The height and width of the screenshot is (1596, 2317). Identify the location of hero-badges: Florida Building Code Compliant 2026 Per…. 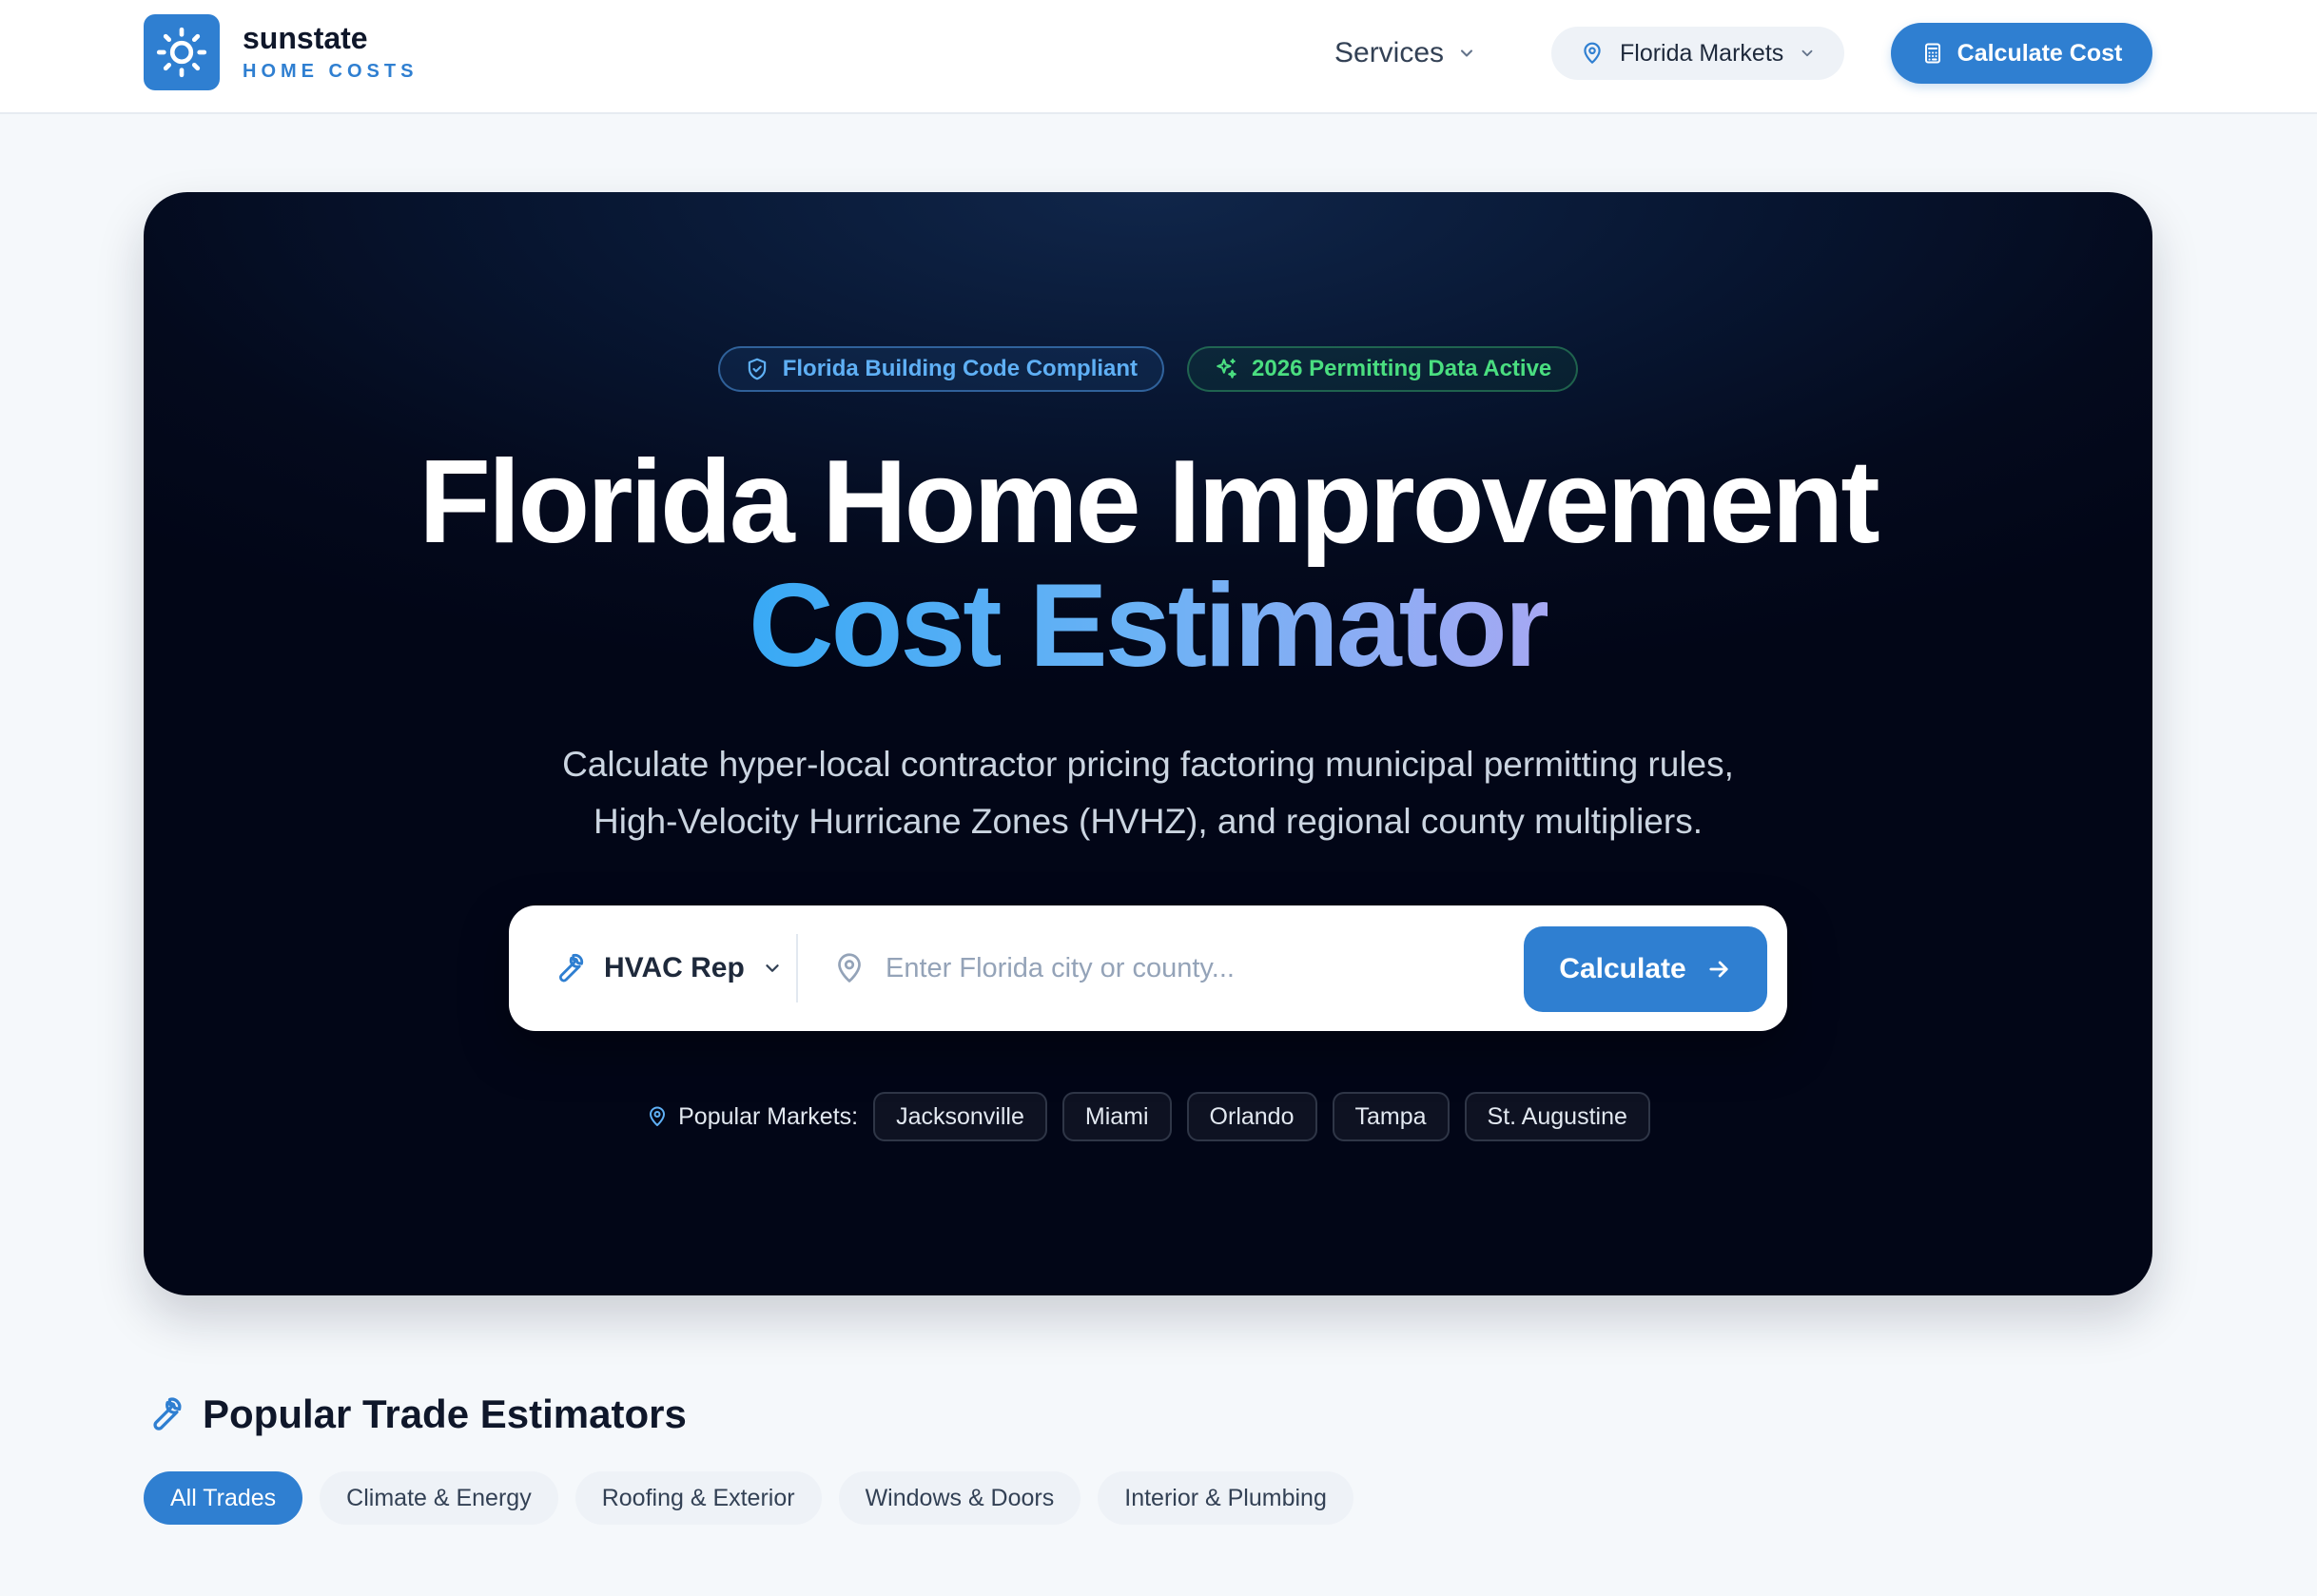
(1148, 369).